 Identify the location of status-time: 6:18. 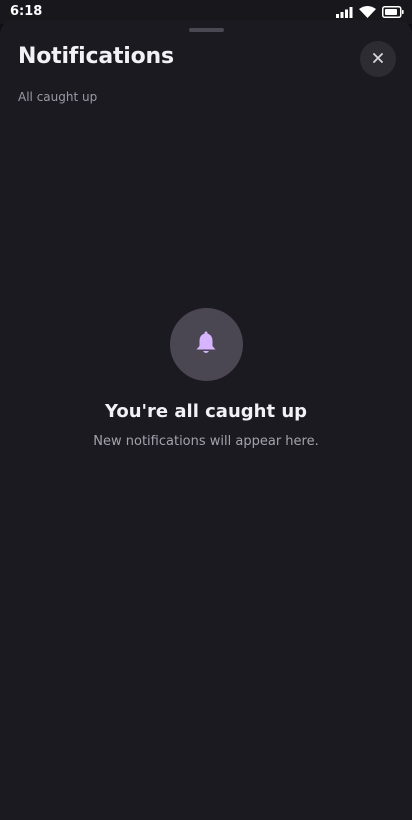
(26, 11).